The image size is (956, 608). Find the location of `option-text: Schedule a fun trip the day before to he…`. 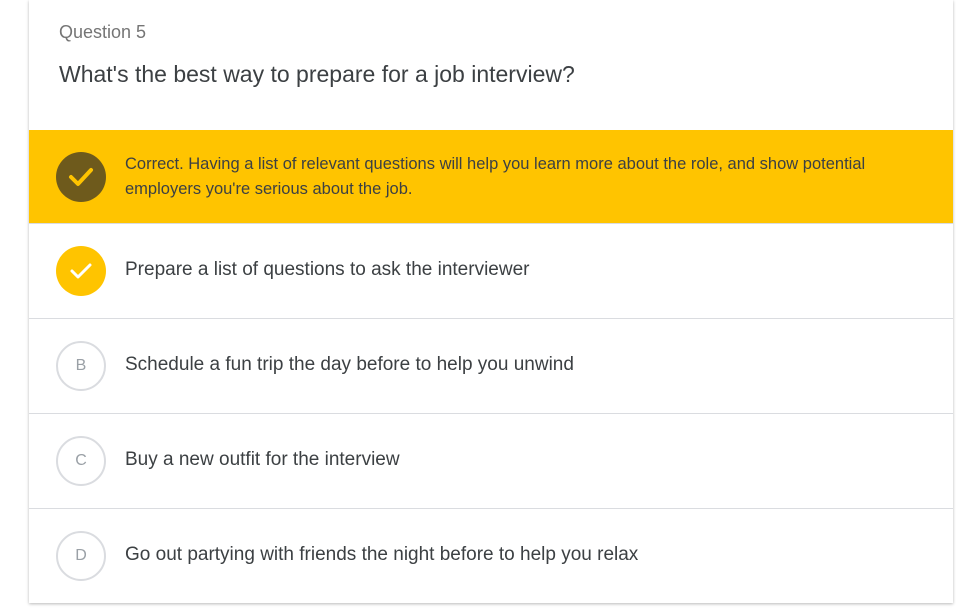

option-text: Schedule a fun trip the day before to he… is located at coordinates (349, 364).